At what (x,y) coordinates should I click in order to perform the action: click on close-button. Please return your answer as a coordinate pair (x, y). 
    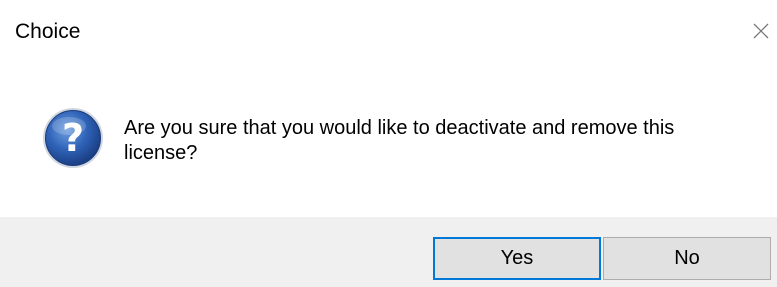
    Looking at the image, I should click on (760, 30).